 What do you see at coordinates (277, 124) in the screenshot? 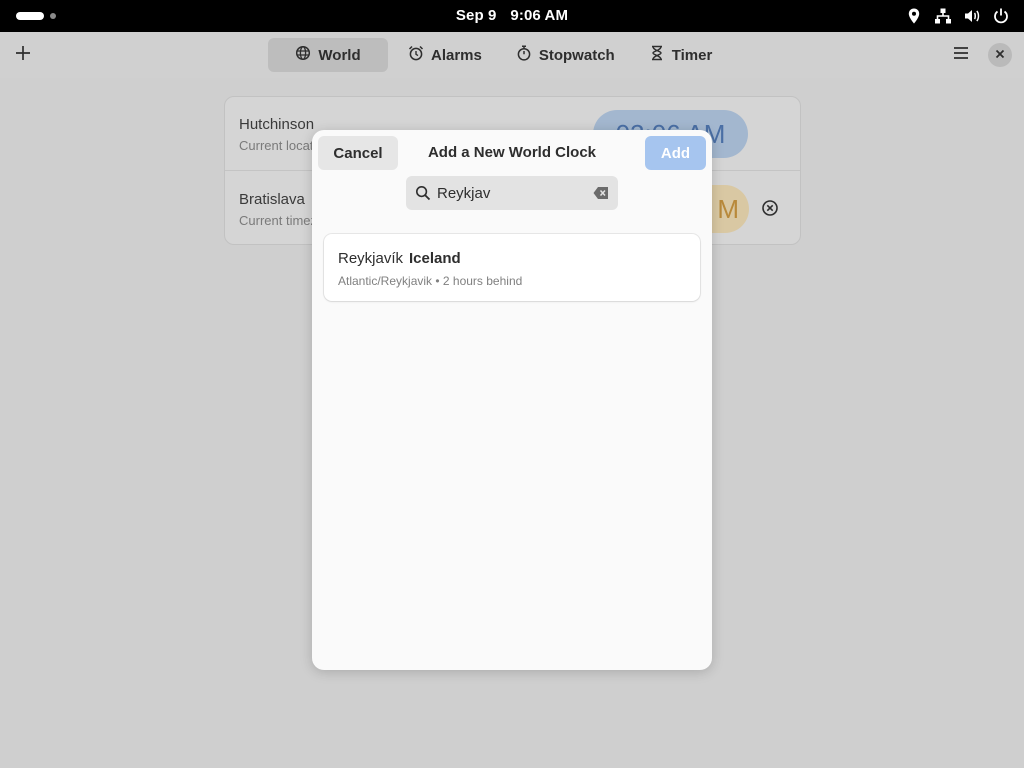
I see `world-clock-city: Hutchinson` at bounding box center [277, 124].